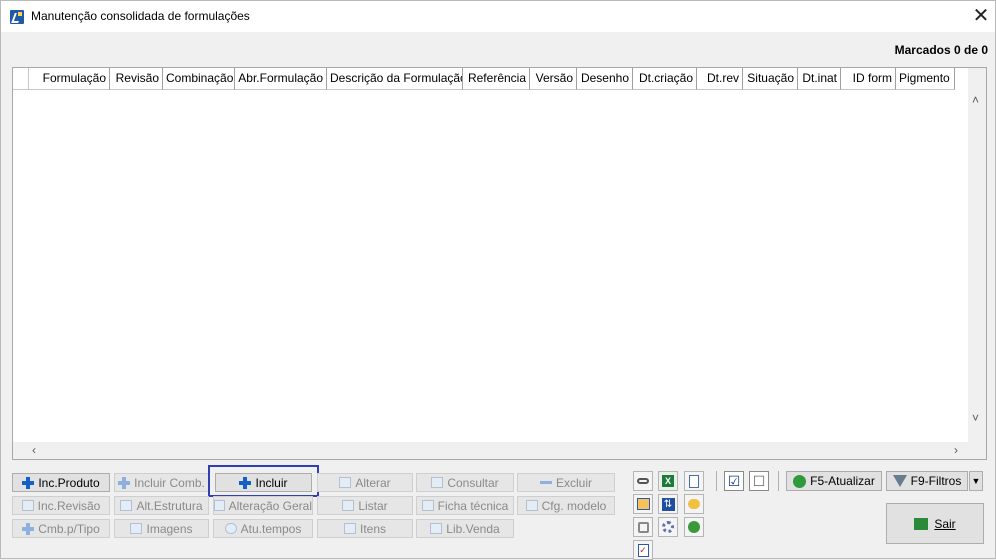 This screenshot has width=996, height=560. I want to click on sair-label: Sair, so click(945, 523).